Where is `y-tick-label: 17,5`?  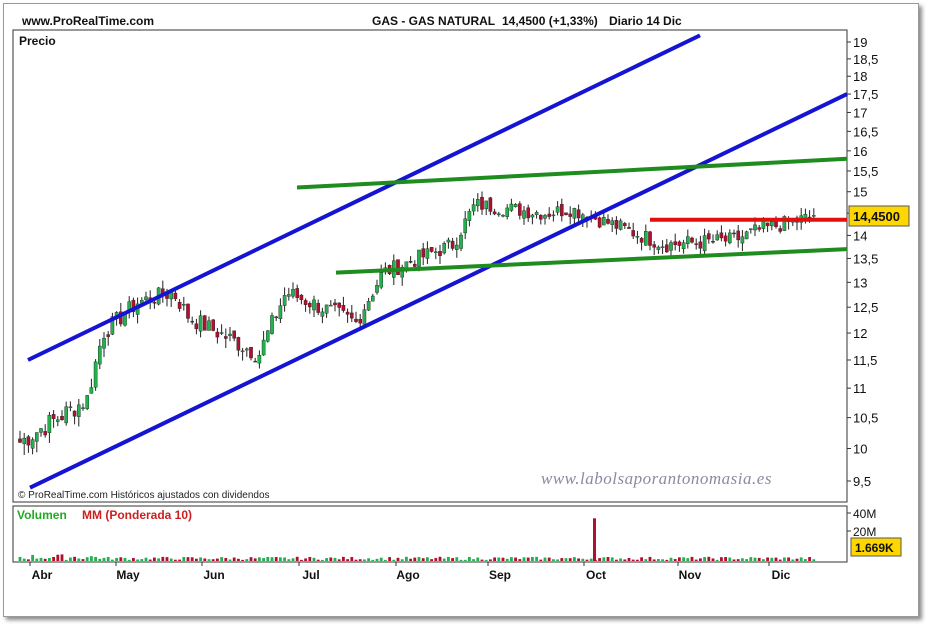
y-tick-label: 17,5 is located at coordinates (865, 94).